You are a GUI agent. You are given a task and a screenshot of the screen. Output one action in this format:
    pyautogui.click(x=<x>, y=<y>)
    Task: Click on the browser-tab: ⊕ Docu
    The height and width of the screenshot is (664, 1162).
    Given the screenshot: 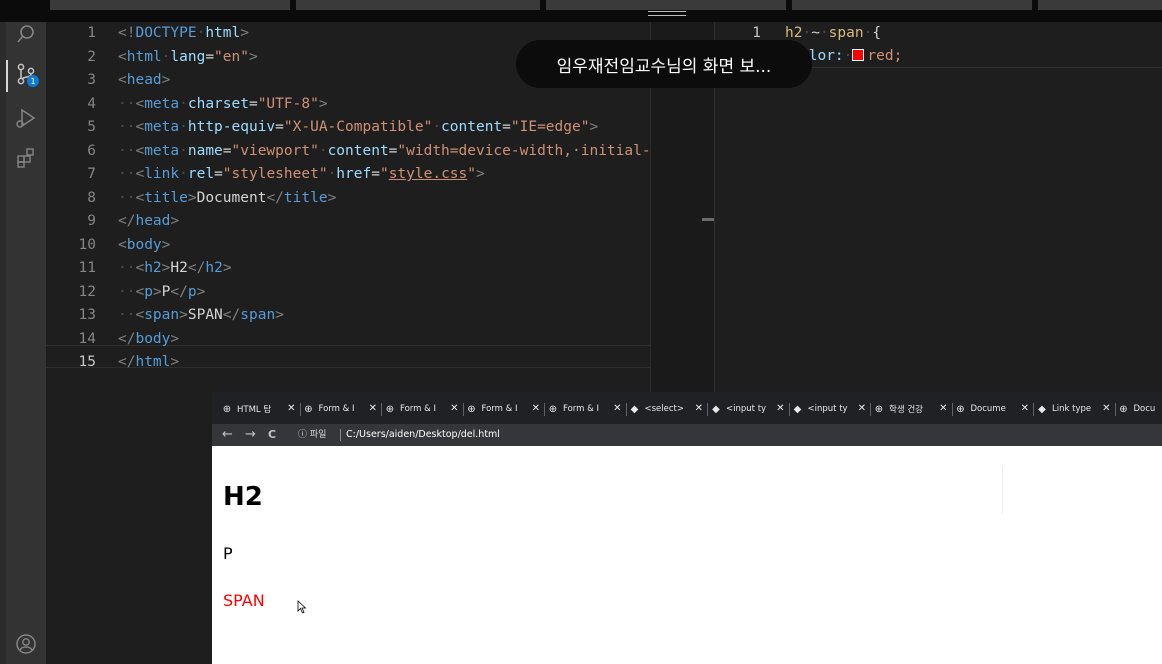 What is the action you would take?
    pyautogui.click(x=1140, y=409)
    